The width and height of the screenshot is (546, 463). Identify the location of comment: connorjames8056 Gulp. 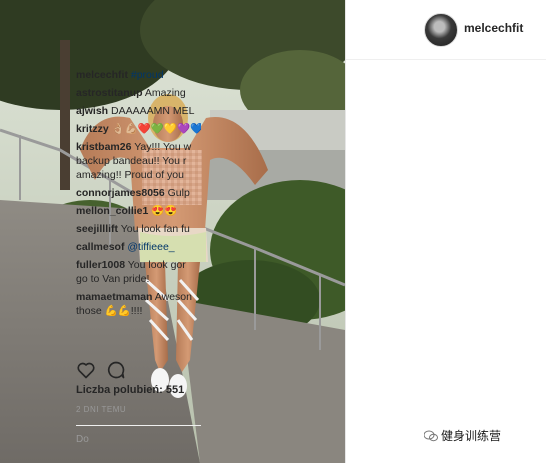
(138, 193).